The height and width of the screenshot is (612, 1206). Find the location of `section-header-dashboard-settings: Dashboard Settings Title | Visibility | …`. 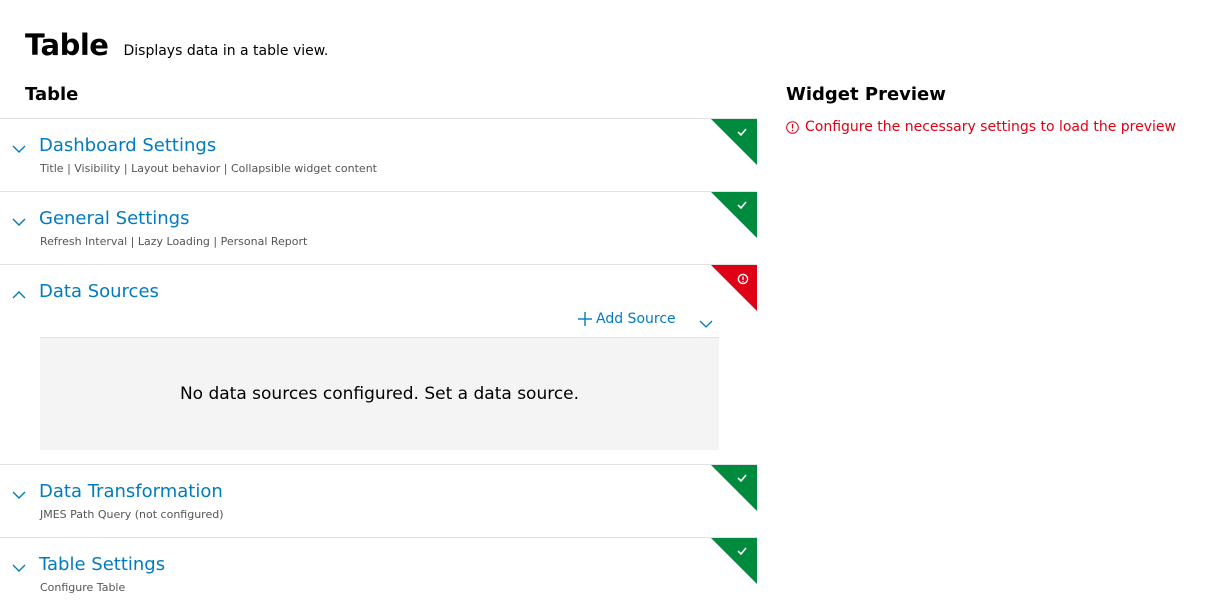

section-header-dashboard-settings: Dashboard Settings Title | Visibility | … is located at coordinates (378, 155).